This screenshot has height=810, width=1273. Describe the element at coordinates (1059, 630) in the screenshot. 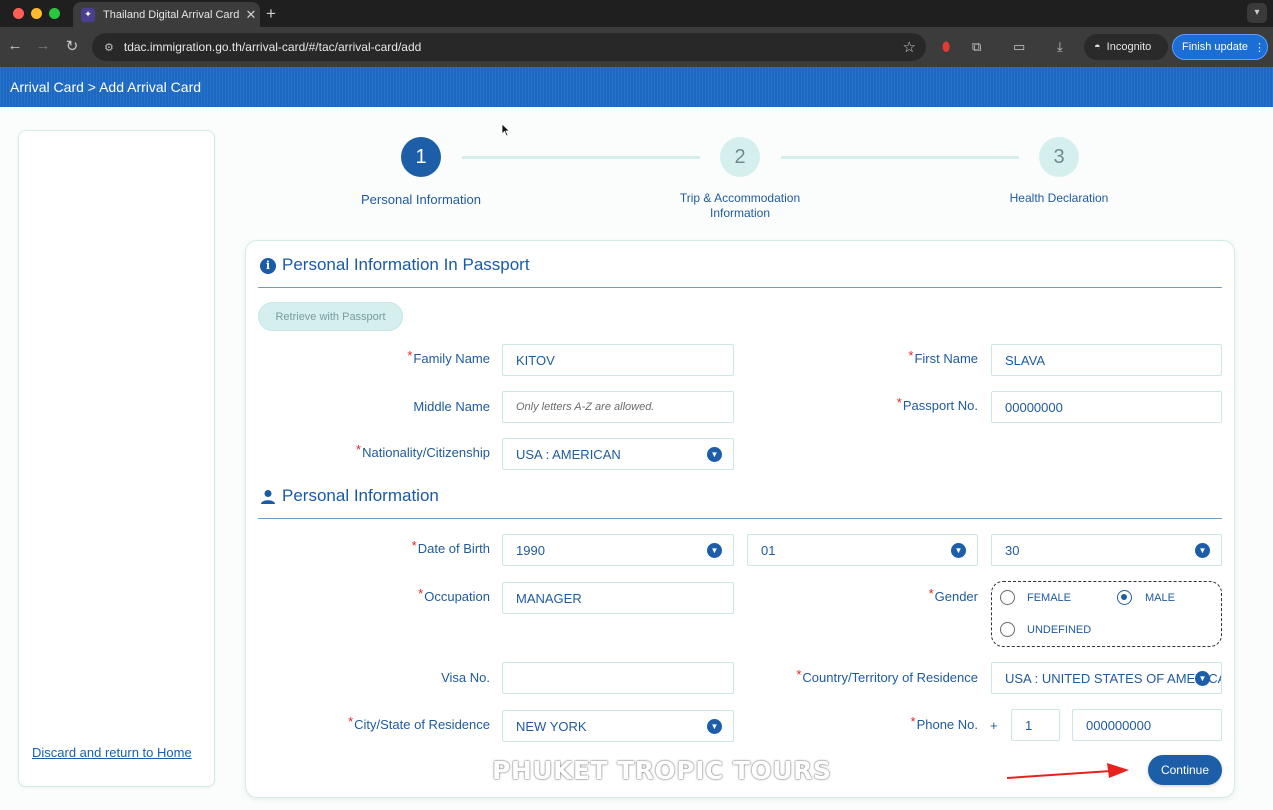

I see `gender-undefined-label: UNDEFINED` at that location.